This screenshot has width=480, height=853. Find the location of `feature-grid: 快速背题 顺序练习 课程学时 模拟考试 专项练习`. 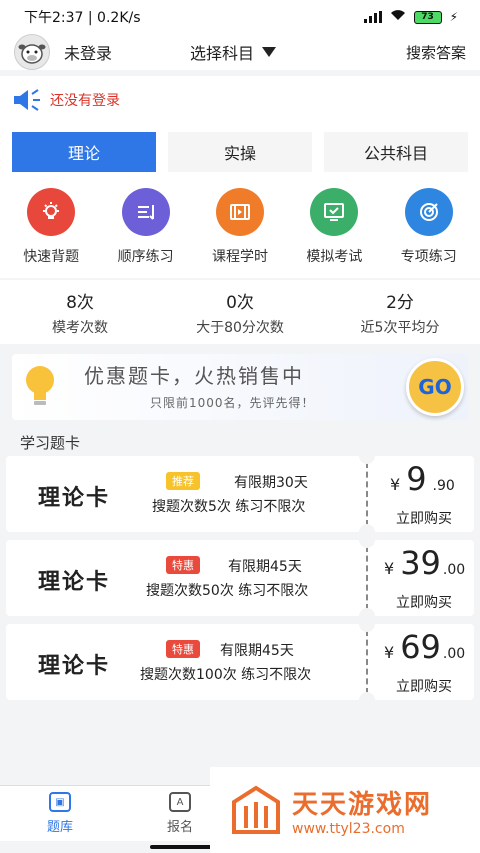

feature-grid: 快速背题 顺序练习 课程学时 模拟考试 专项练习 is located at coordinates (240, 226).